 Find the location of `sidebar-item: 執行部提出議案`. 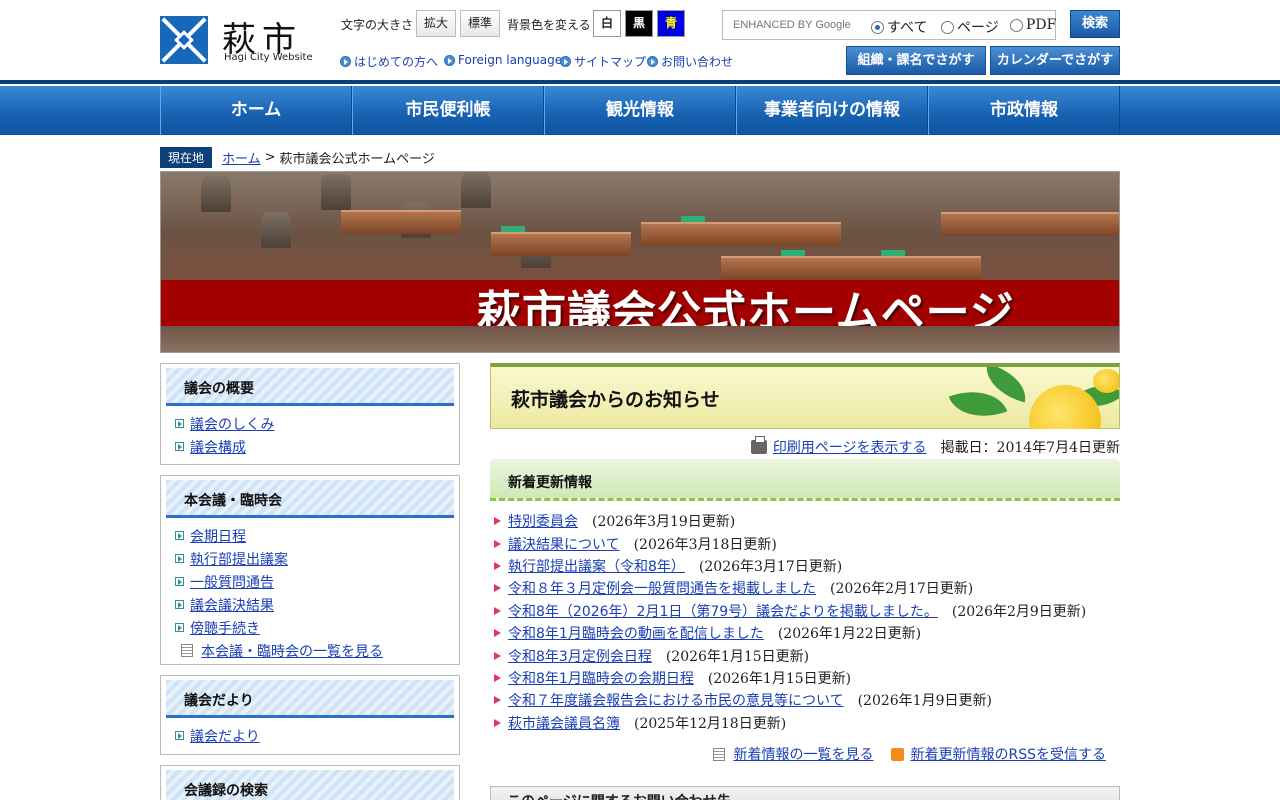

sidebar-item: 執行部提出議案 is located at coordinates (317, 558).